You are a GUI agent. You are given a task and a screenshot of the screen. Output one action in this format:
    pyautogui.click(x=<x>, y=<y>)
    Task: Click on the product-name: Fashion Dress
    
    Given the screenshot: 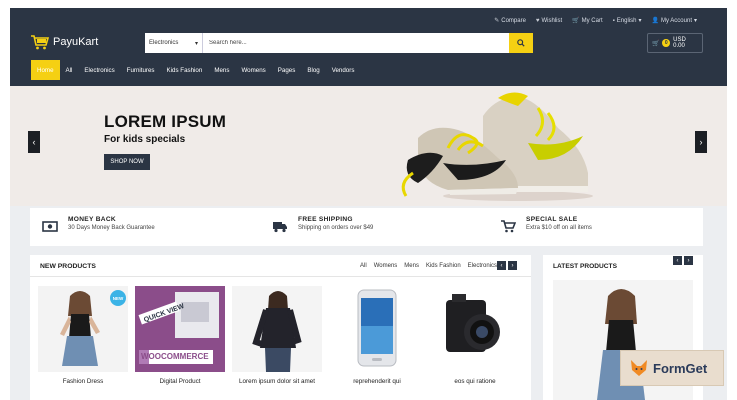 What is the action you would take?
    pyautogui.click(x=83, y=381)
    